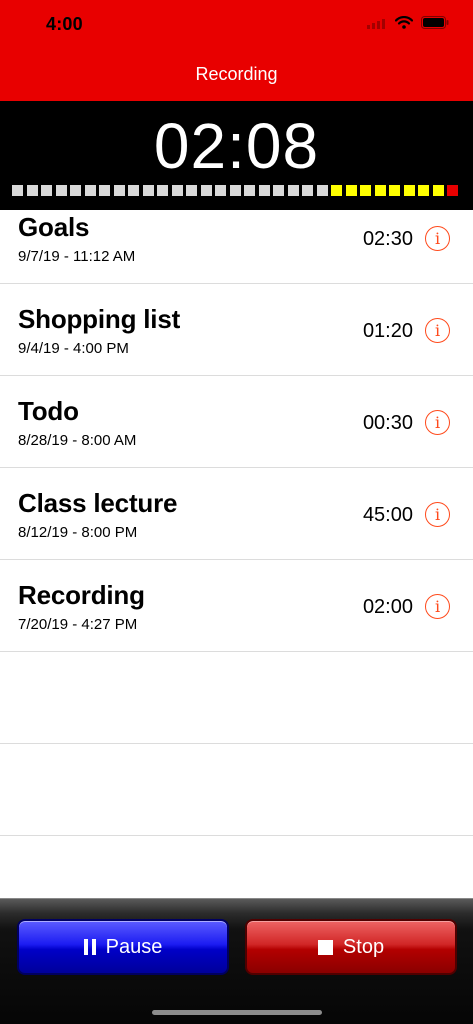 Image resolution: width=473 pixels, height=1024 pixels. Describe the element at coordinates (78, 532) in the screenshot. I see `recording-date: 8/12/19 - 8:00 PM` at that location.